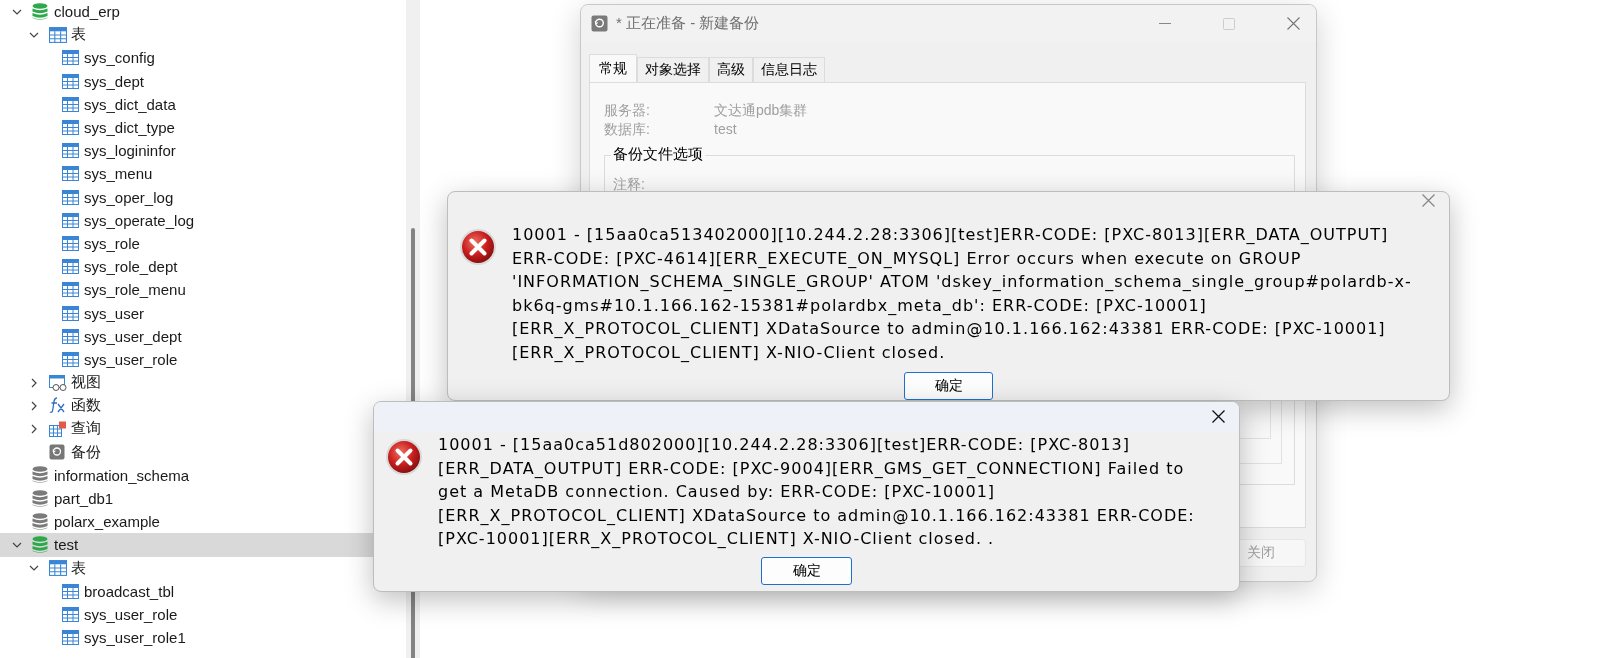 The width and height of the screenshot is (1609, 658). Describe the element at coordinates (58, 428) in the screenshot. I see `query-icon` at that location.